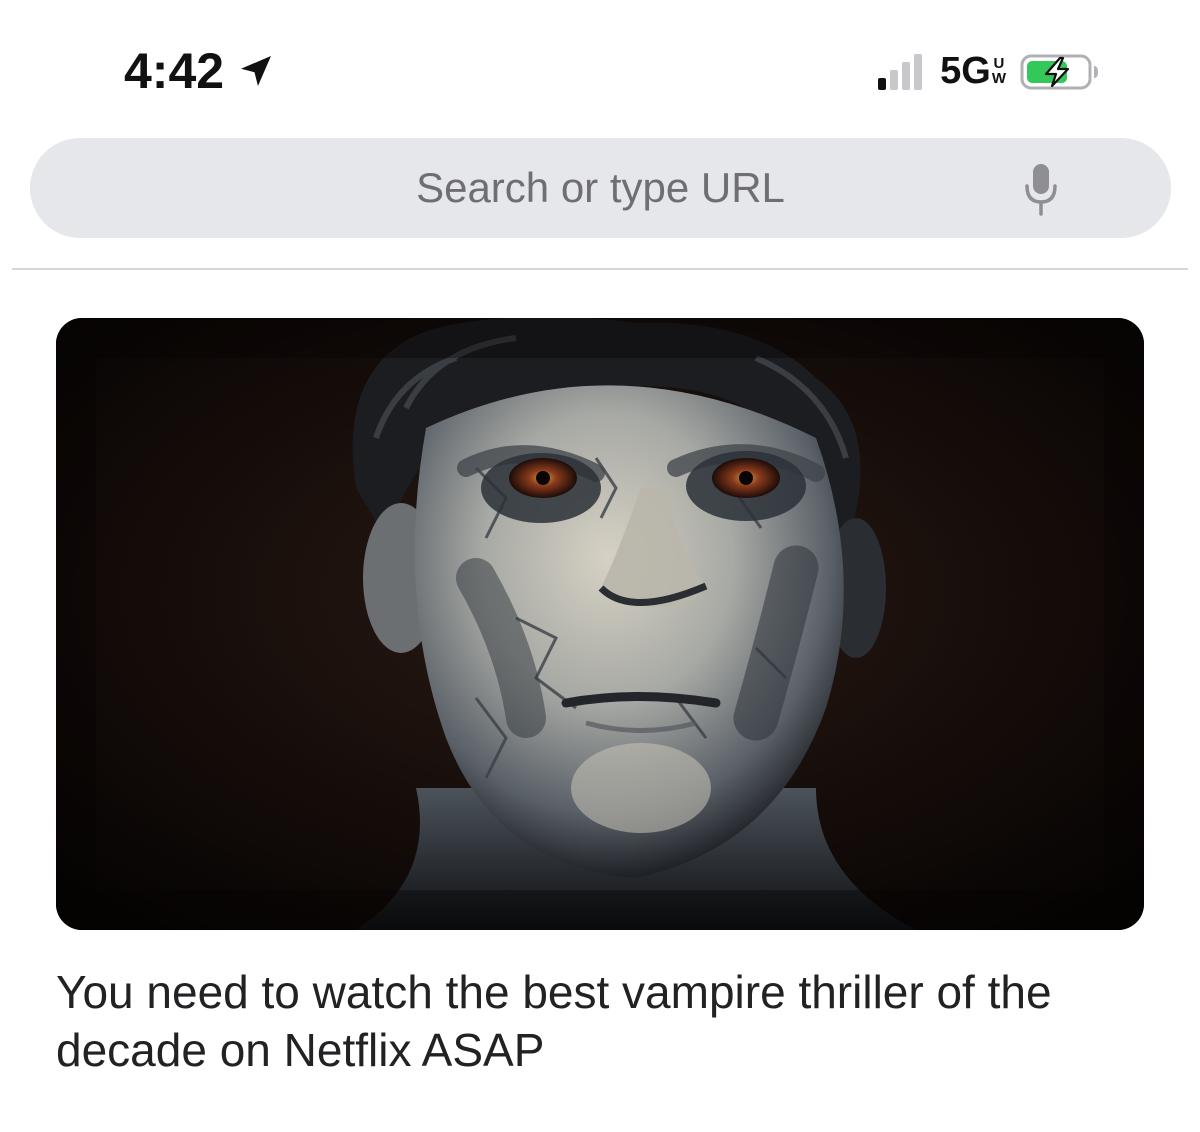  I want to click on status-bar: 4:42 5G U W, so click(600, 65).